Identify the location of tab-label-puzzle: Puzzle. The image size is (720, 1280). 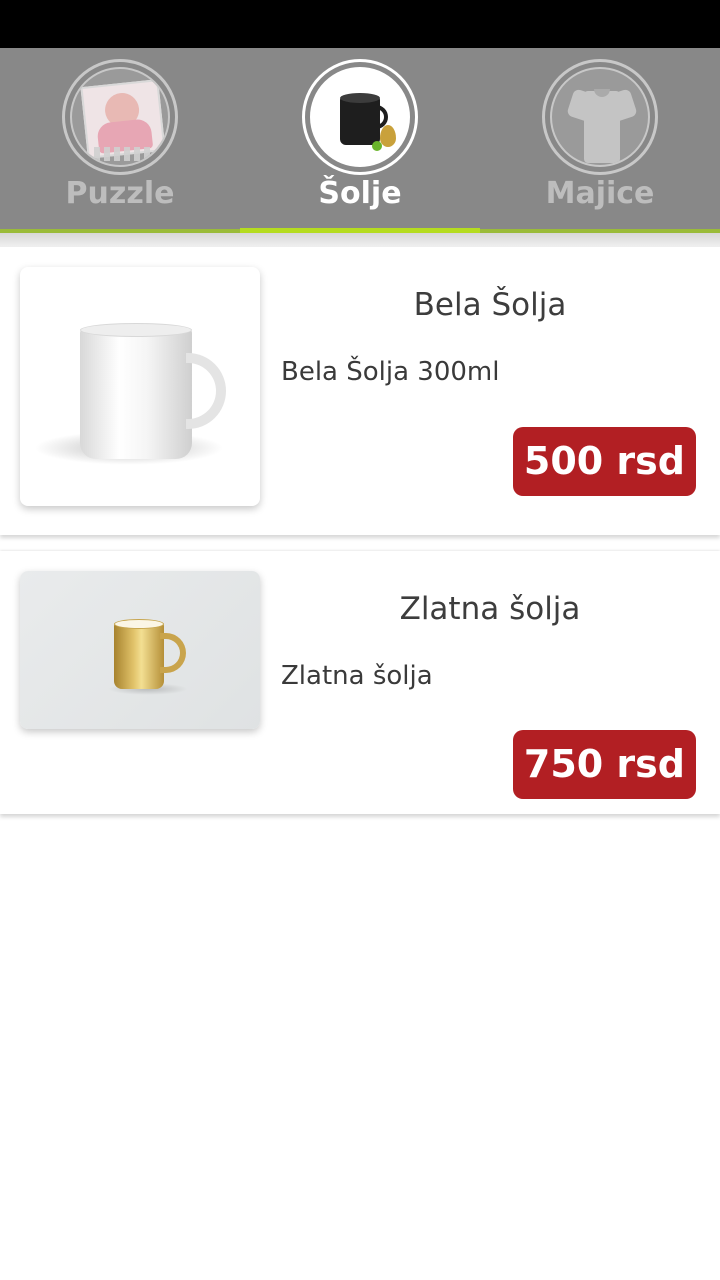
(120, 193).